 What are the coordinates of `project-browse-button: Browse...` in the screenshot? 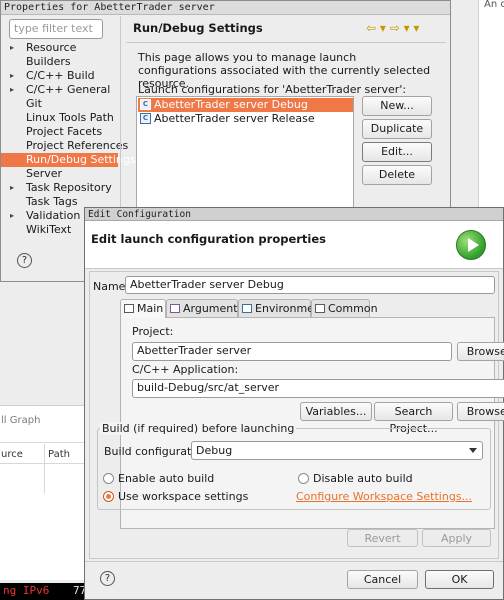 It's located at (480, 351).